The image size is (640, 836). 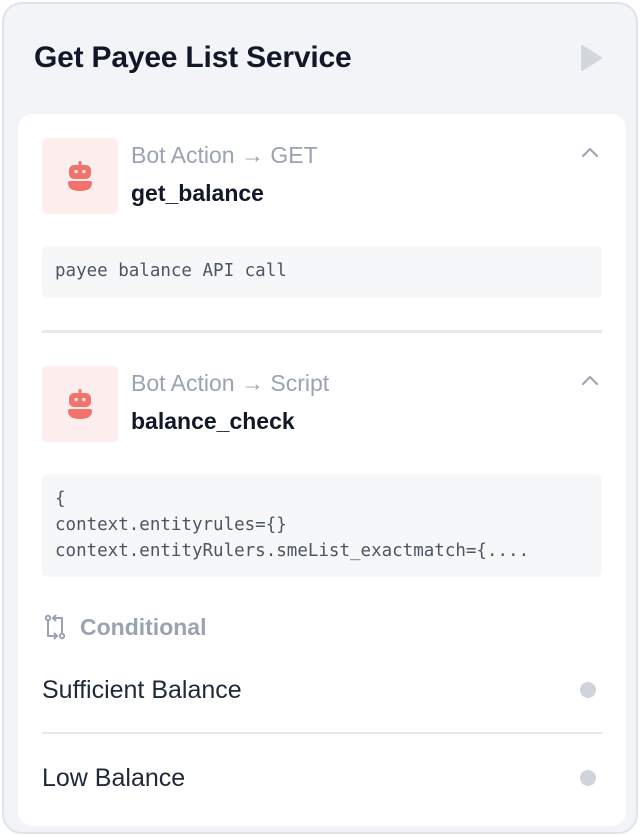 I want to click on branch-sufficient-balance: Sufficient Balance, so click(x=322, y=690).